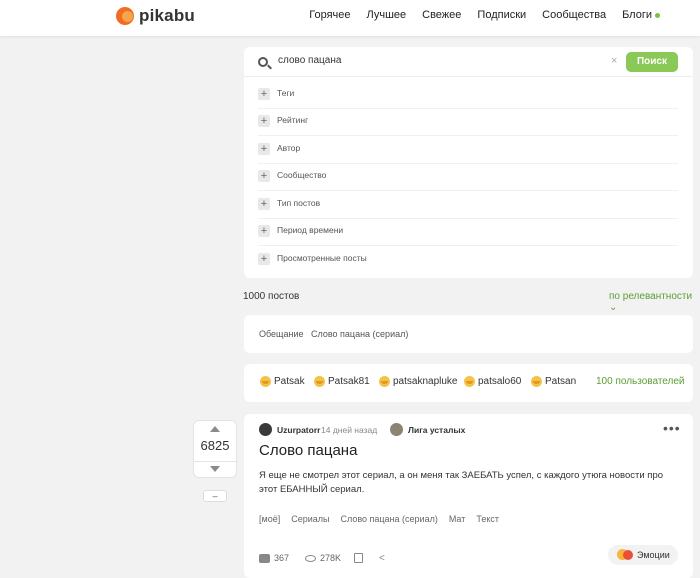 This screenshot has width=700, height=578. Describe the element at coordinates (308, 450) in the screenshot. I see `post-title: Слово пацана` at that location.